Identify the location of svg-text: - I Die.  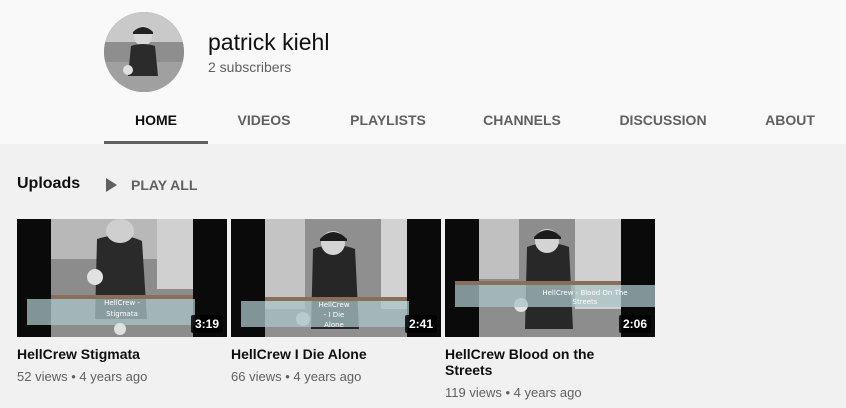
(334, 315).